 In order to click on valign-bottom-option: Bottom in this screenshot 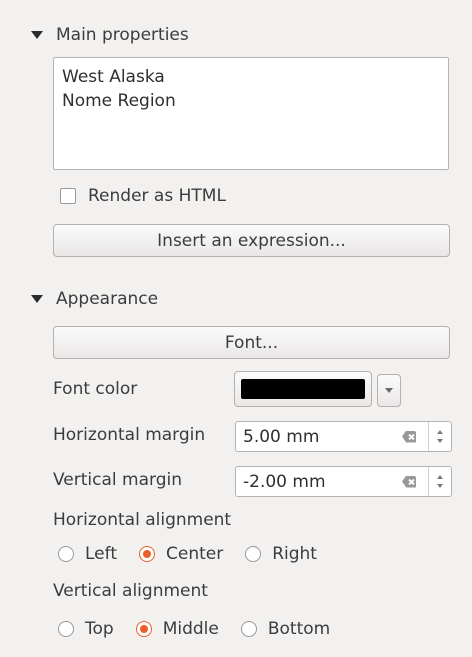, I will do `click(285, 629)`.